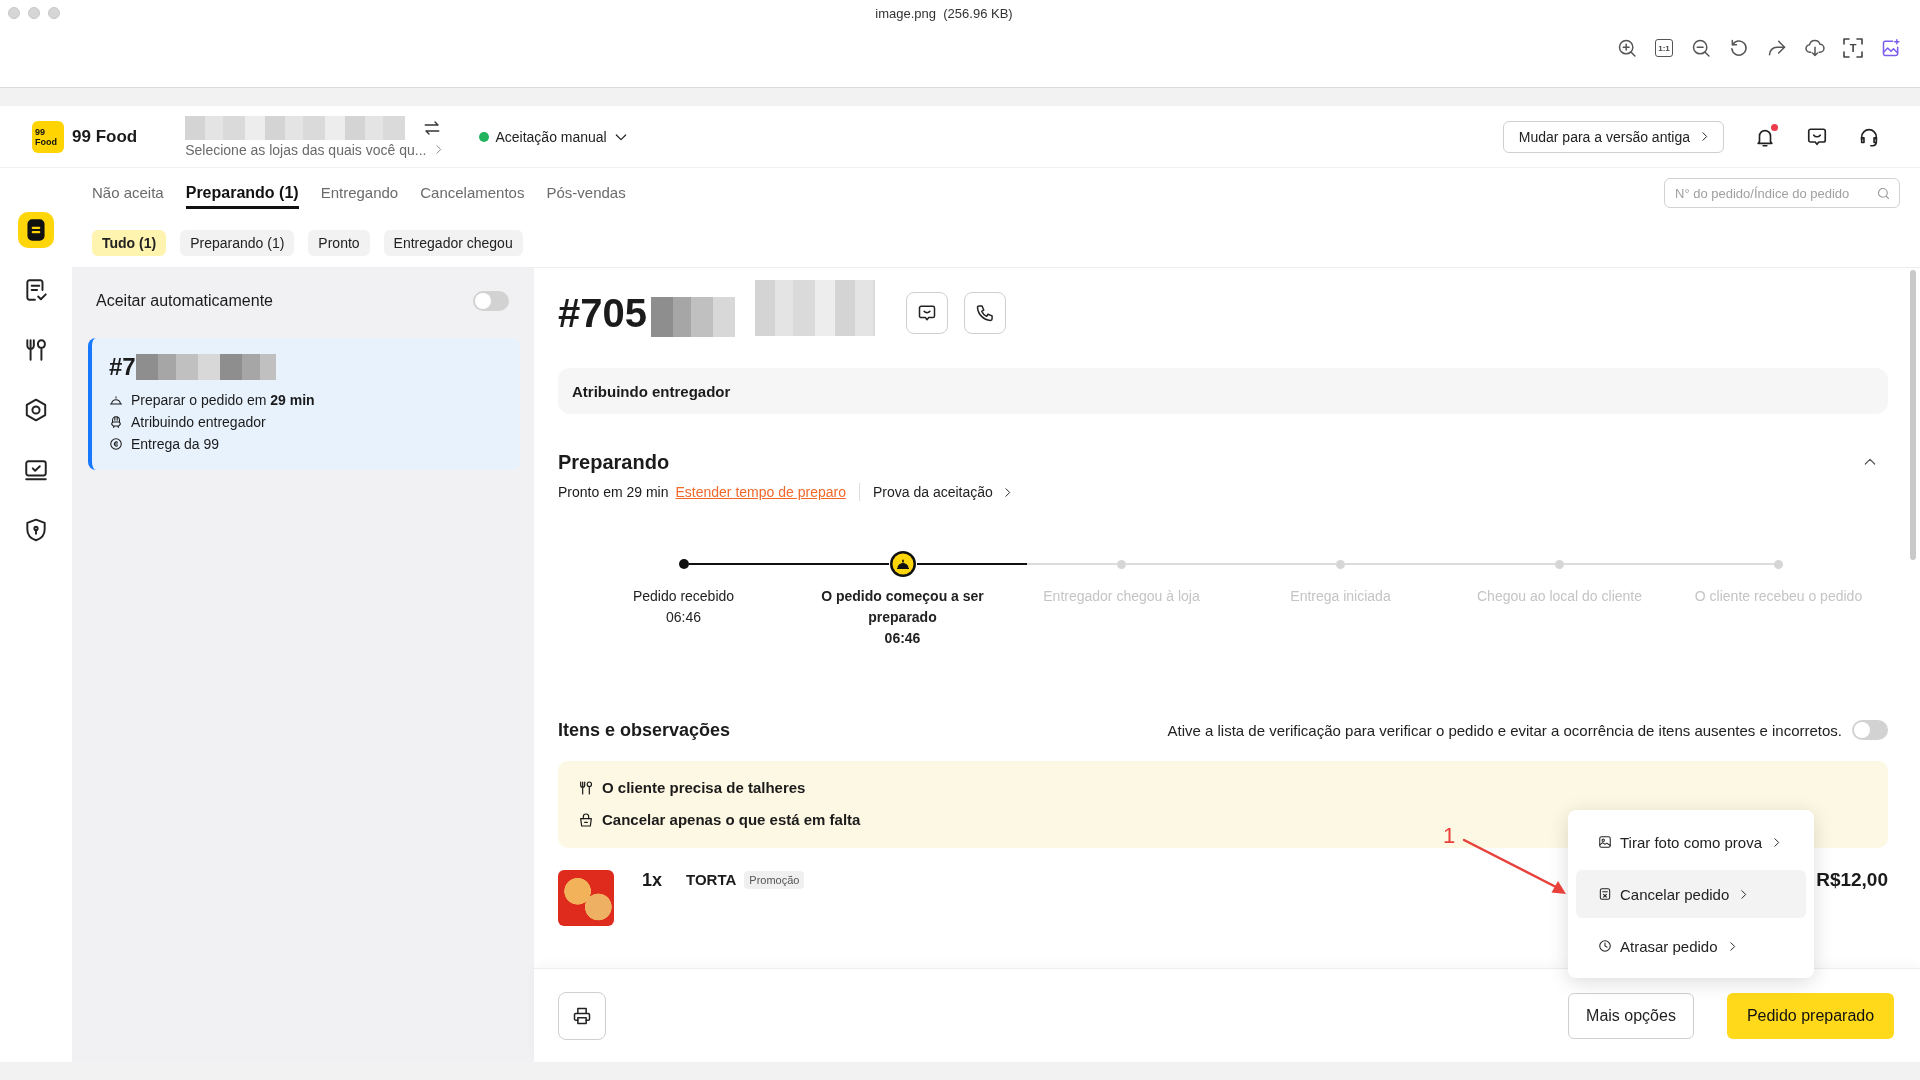 The width and height of the screenshot is (1920, 1080). What do you see at coordinates (36, 230) in the screenshot?
I see `sidebar-nav-button` at bounding box center [36, 230].